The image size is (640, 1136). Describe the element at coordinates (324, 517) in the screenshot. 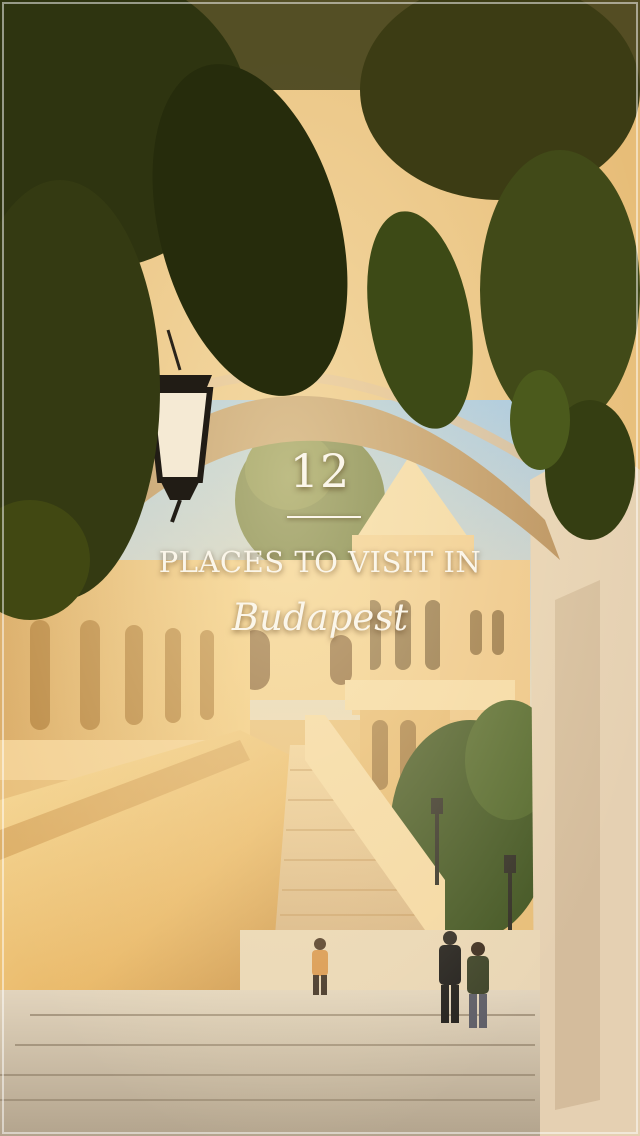

I see `title-divider` at that location.